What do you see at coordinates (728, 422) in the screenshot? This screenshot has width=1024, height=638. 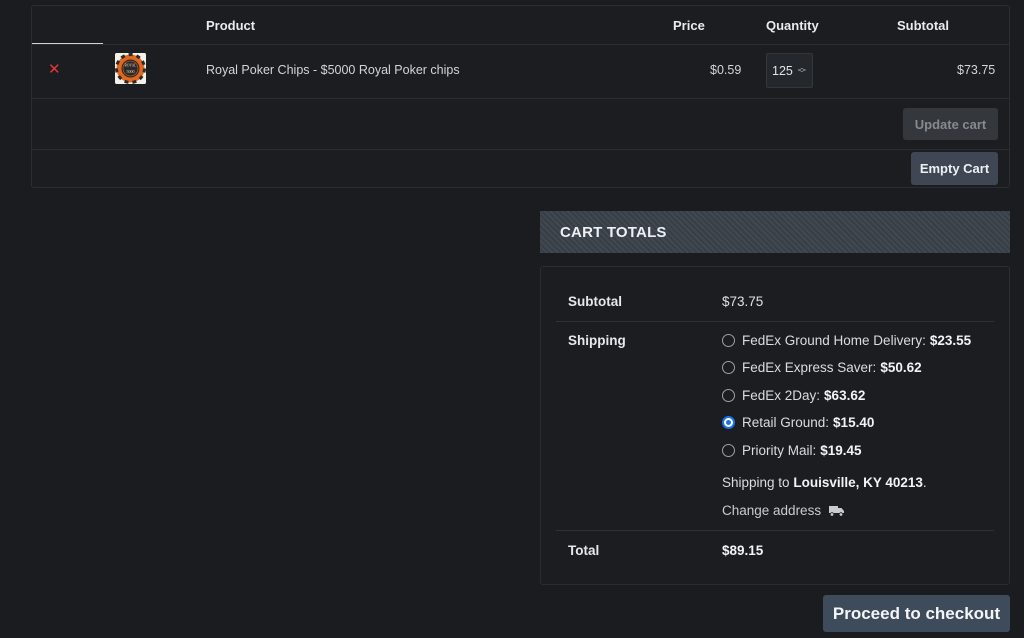 I see `radio-button-selected` at bounding box center [728, 422].